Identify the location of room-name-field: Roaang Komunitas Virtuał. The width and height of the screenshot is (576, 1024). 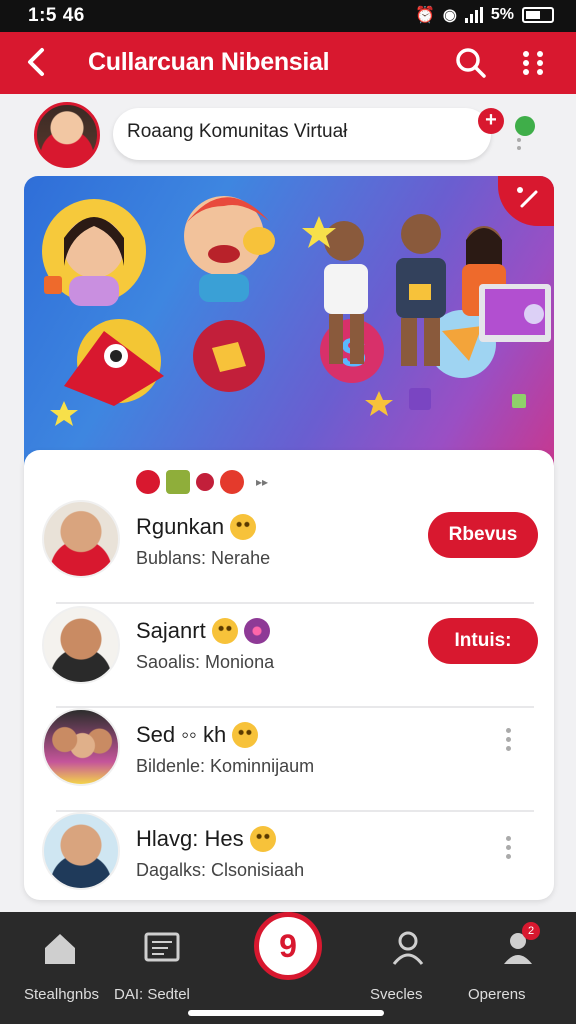
(302, 134).